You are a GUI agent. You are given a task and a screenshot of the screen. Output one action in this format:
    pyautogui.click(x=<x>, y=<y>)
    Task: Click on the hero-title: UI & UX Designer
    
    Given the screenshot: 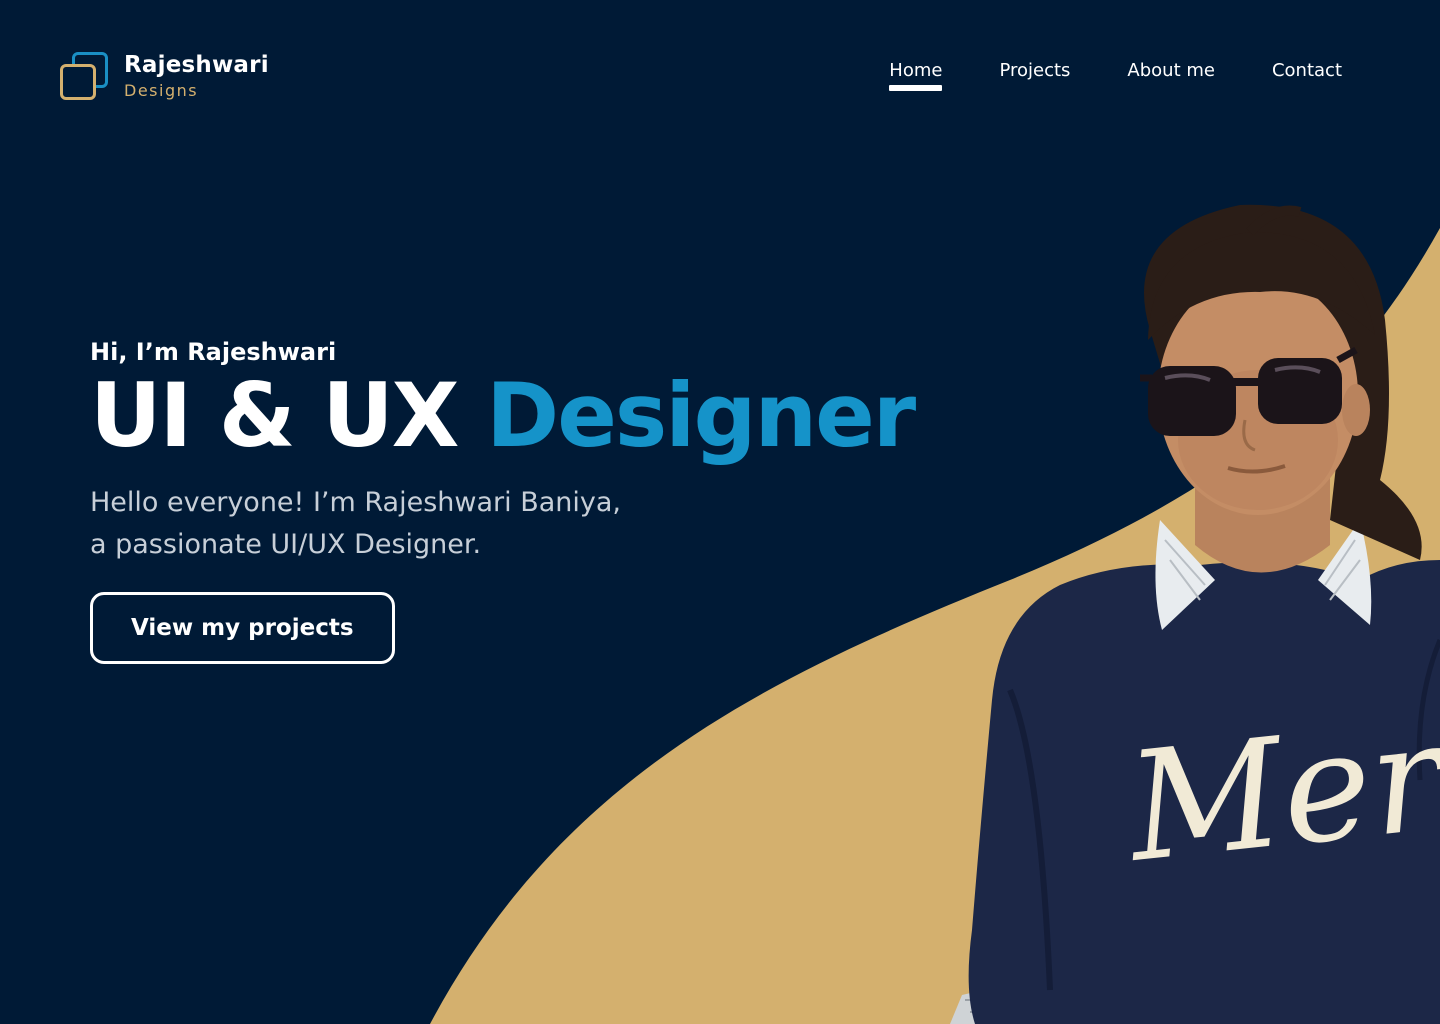 What is the action you would take?
    pyautogui.click(x=503, y=415)
    